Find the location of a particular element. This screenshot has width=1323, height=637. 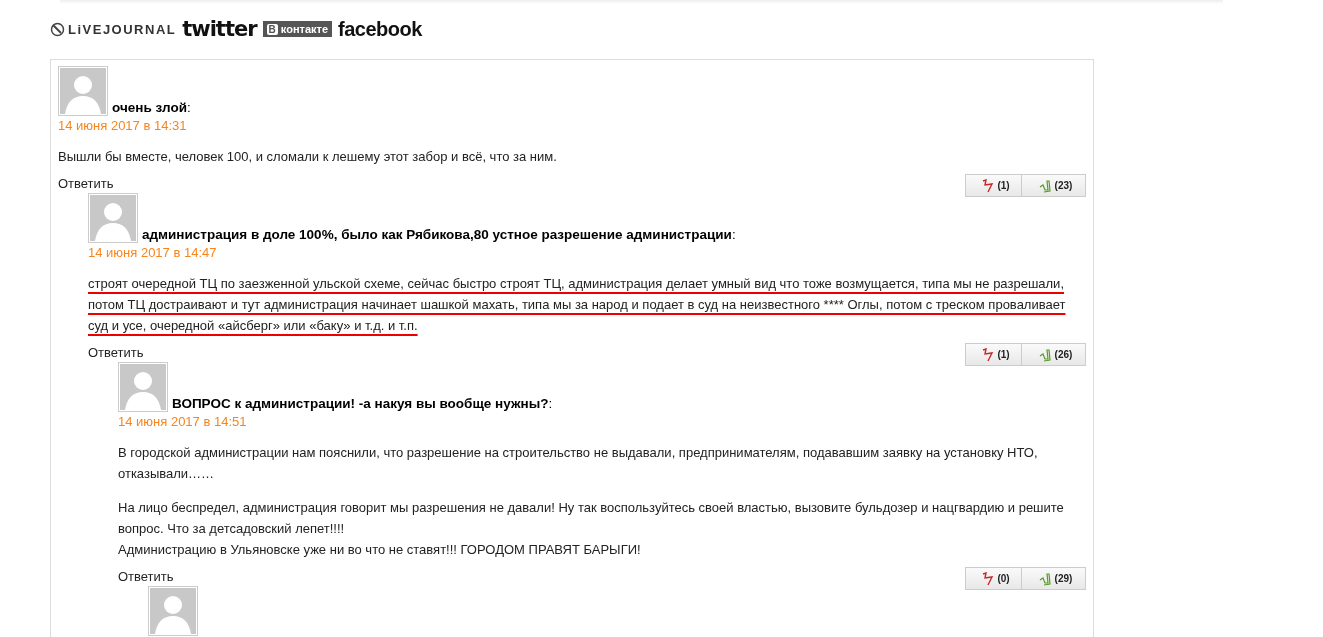

dislike-button: (0) is located at coordinates (993, 578).